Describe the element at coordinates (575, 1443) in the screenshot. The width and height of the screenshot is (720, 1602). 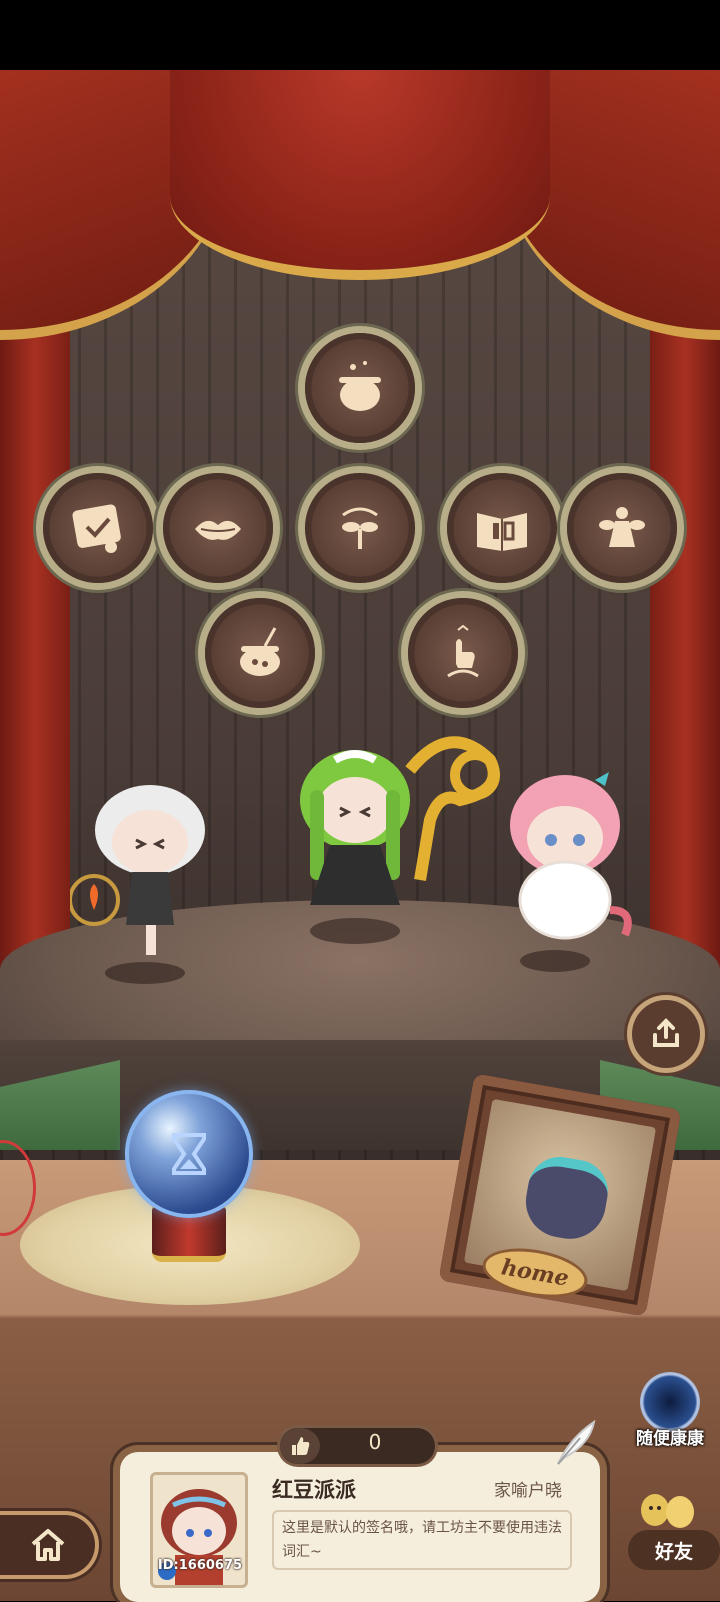
I see `quill-icon` at that location.